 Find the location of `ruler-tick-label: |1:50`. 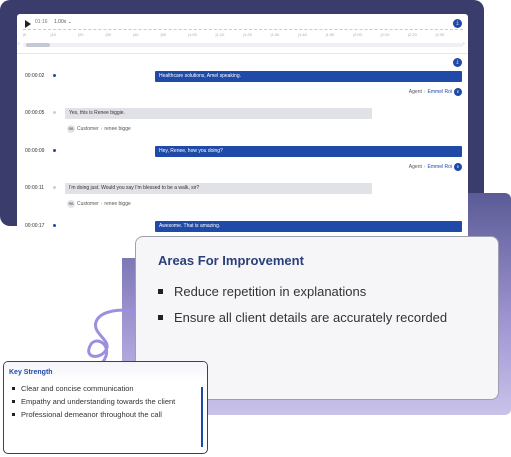

ruler-tick-label: |1:50 is located at coordinates (330, 34).